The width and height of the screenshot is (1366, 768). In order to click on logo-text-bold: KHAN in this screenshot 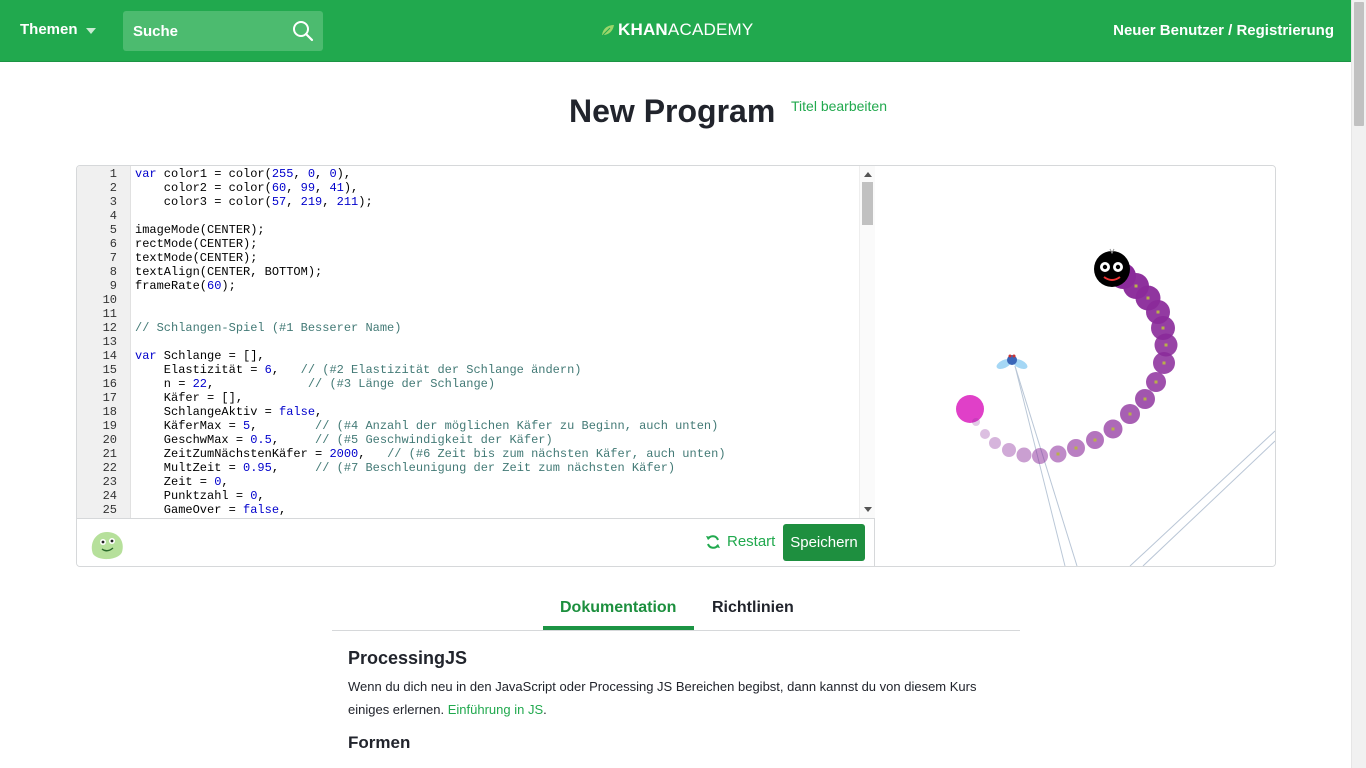, I will do `click(643, 29)`.